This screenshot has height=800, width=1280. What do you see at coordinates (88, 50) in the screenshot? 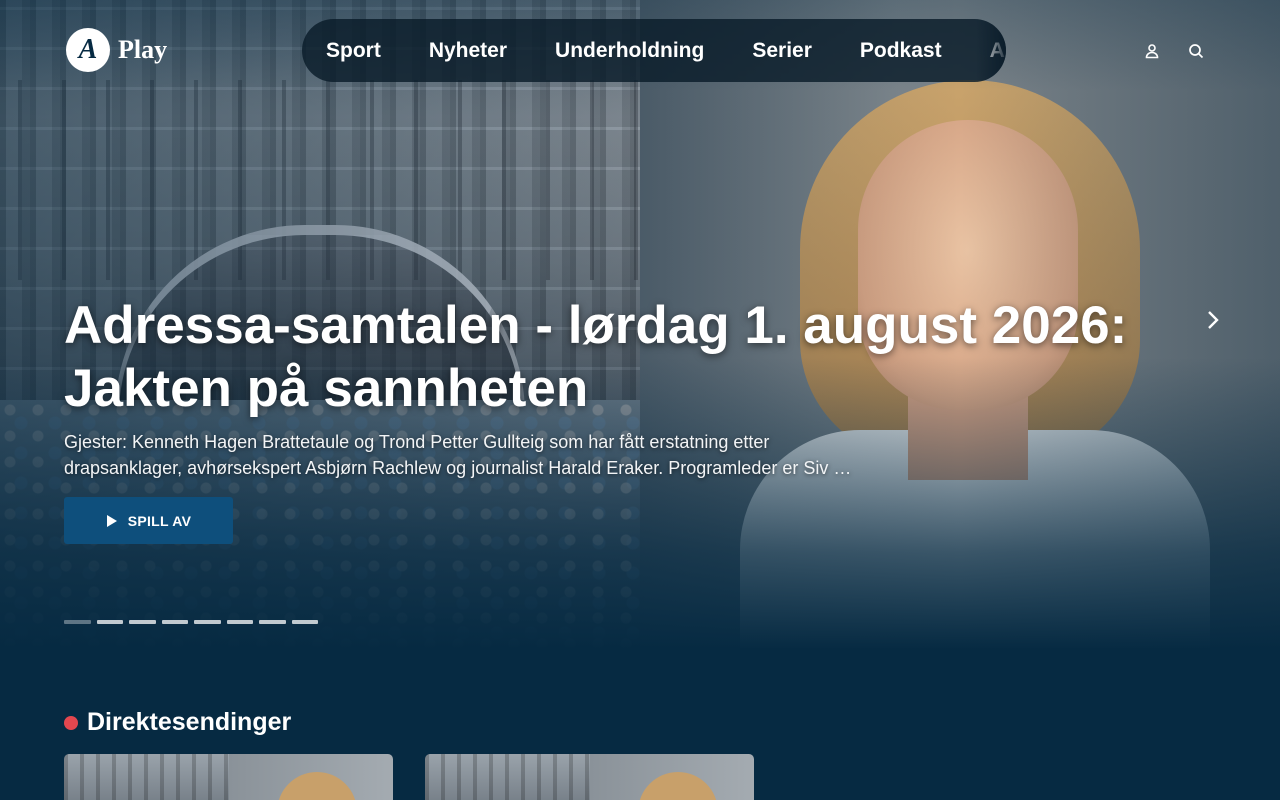
I see `logo-mark: A` at bounding box center [88, 50].